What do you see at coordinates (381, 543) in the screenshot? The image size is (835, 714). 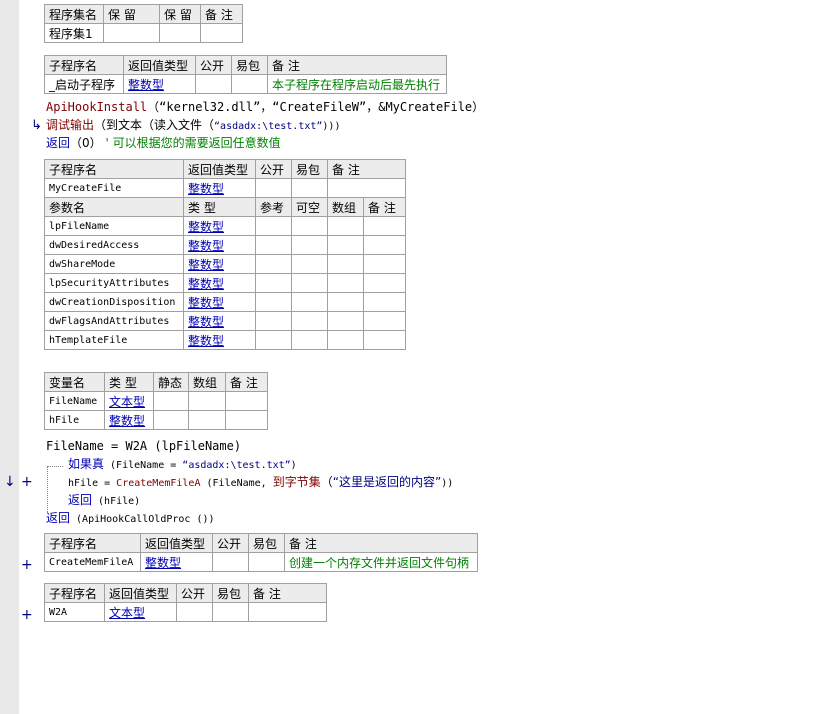 I see `header-comment: 备 注` at bounding box center [381, 543].